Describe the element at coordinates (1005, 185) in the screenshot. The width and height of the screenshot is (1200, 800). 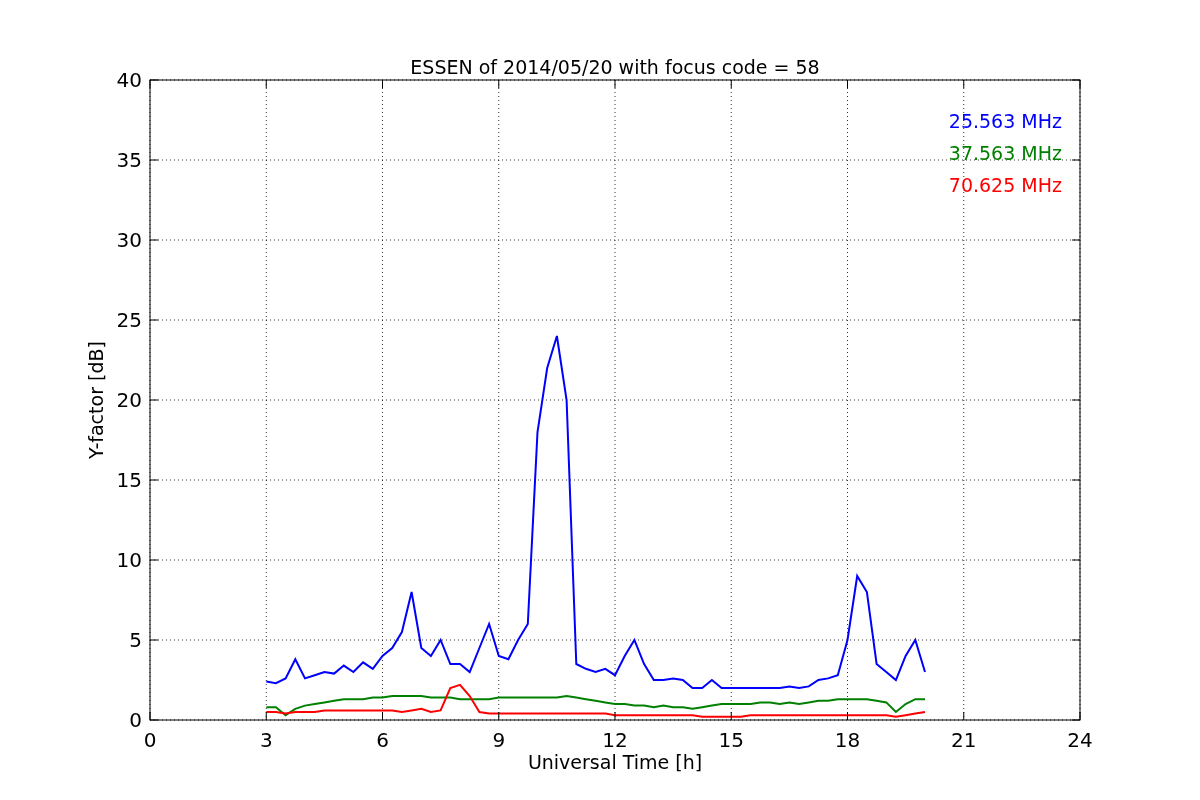
I see `legend-label: 70.625 MHz` at that location.